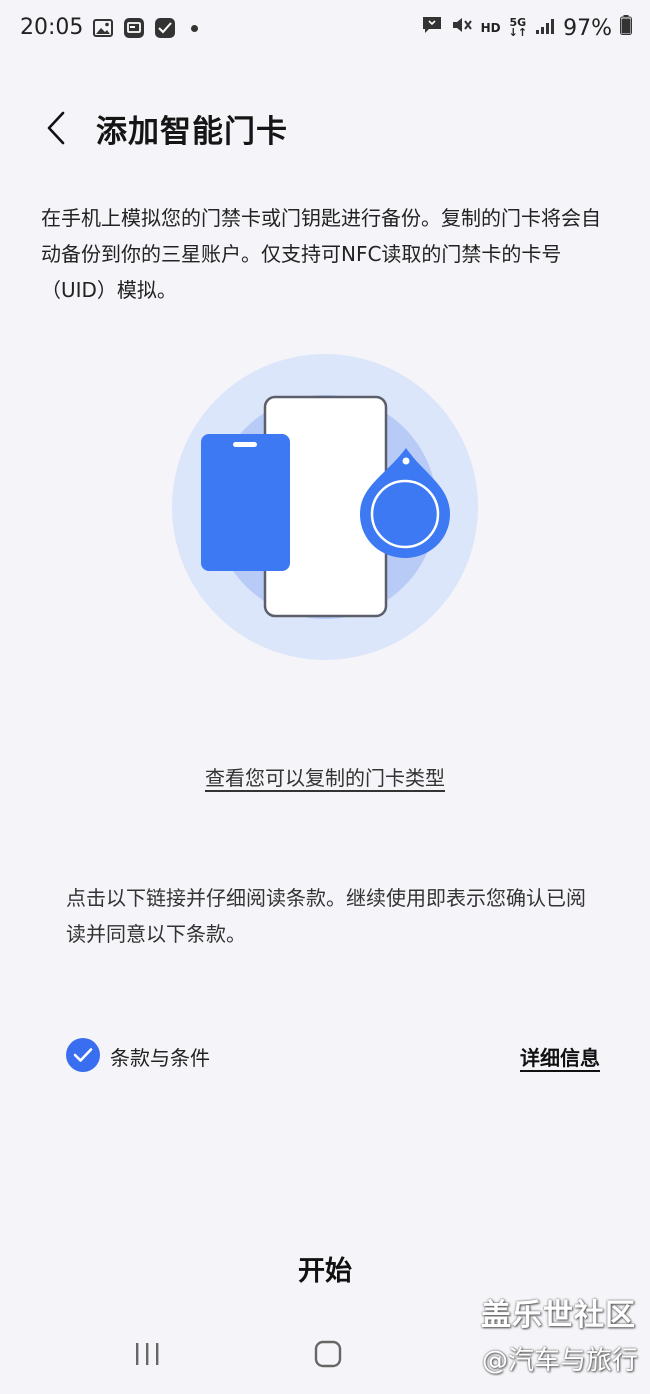  I want to click on checkmark-icon, so click(83, 1055).